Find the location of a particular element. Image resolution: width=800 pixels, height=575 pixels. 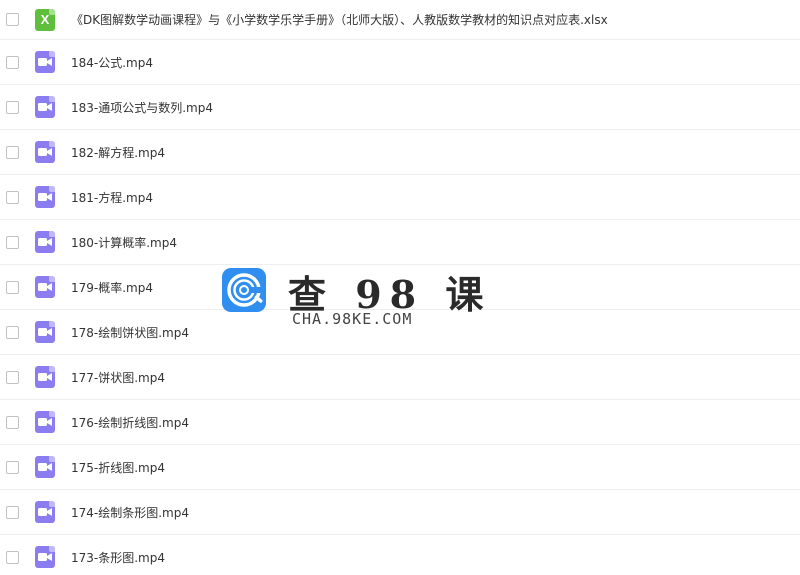

file-row: 176-绘制折线图.mp4 is located at coordinates (400, 422).